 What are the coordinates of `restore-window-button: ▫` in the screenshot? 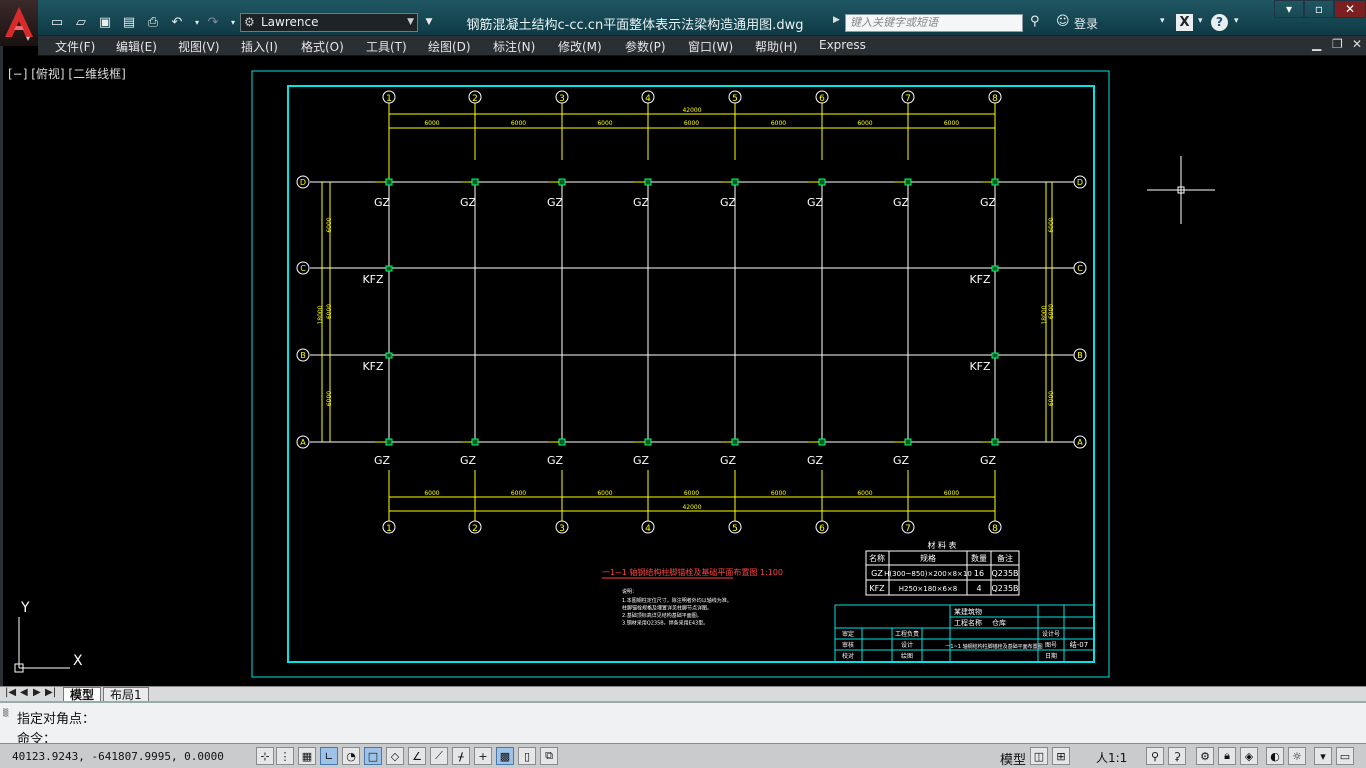 It's located at (1319, 9).